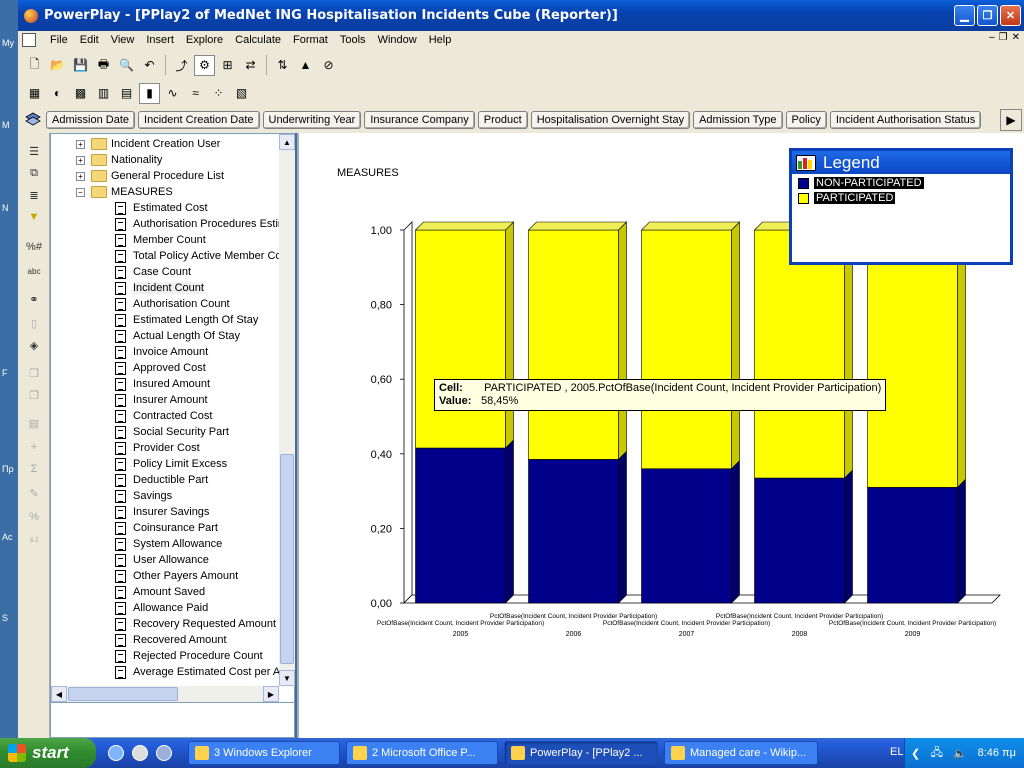 Image resolution: width=1024 pixels, height=768 pixels. Describe the element at coordinates (8, 43) in the screenshot. I see `desktop-icon-label: My` at that location.